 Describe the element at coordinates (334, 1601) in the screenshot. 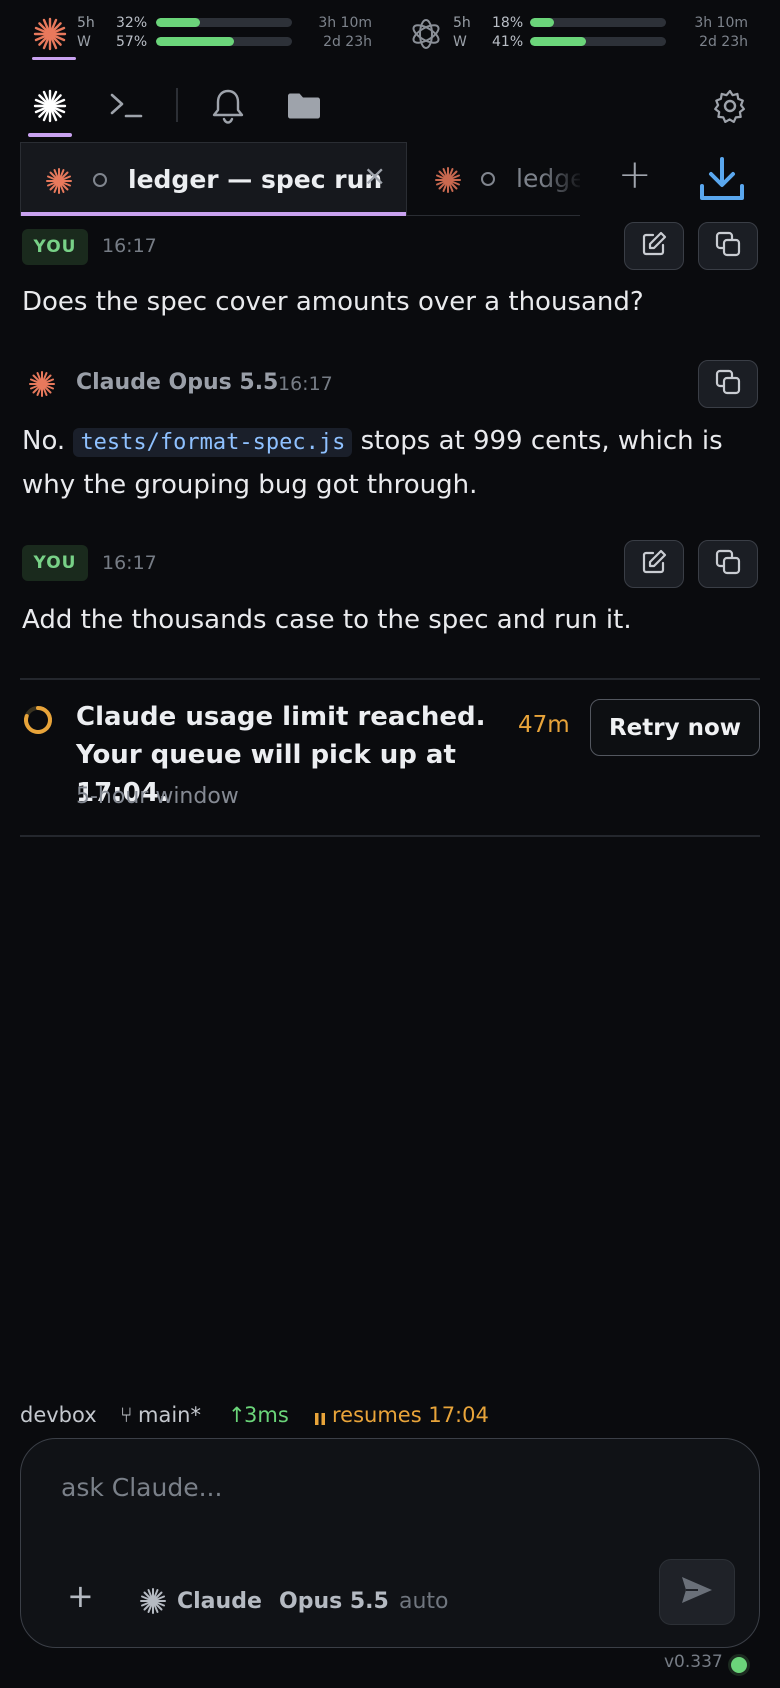

I see `model-selector: Opus 5.5` at that location.